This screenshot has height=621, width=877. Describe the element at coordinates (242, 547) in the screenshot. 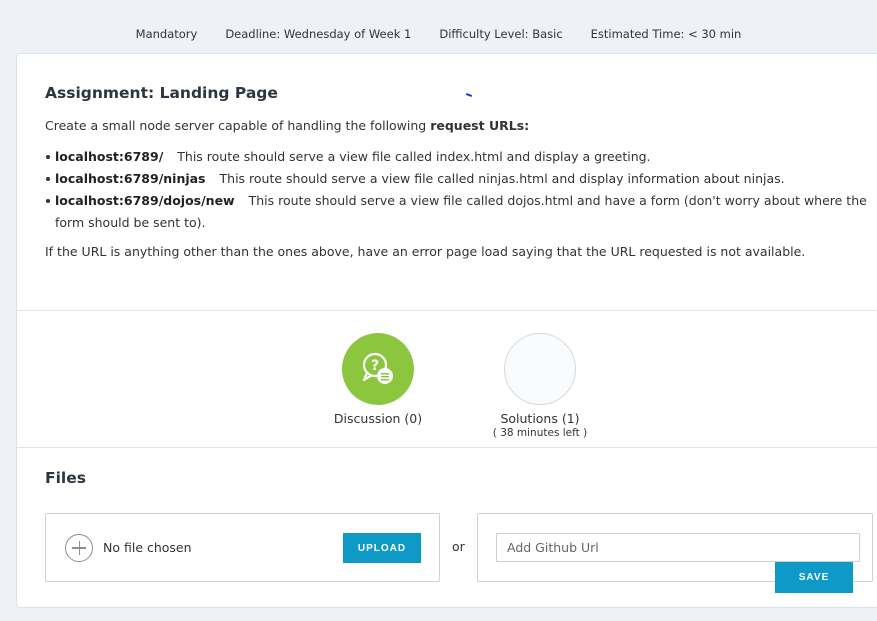

I see `file-upload-panel: No file chosen UPLOAD` at that location.